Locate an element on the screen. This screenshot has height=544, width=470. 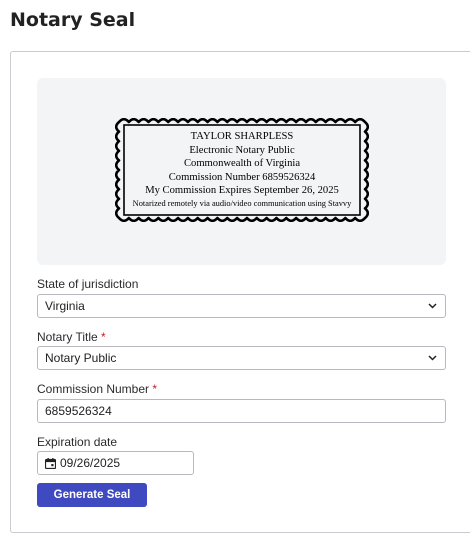
expiration-date-input: 09/26/2025 is located at coordinates (115, 463).